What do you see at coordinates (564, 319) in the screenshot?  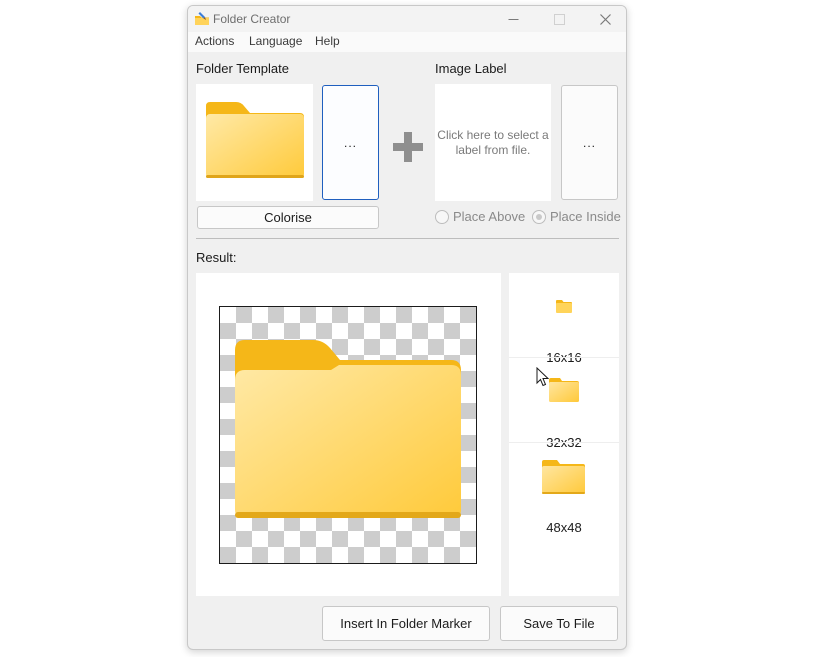 I see `size-preview-16: 16x16` at bounding box center [564, 319].